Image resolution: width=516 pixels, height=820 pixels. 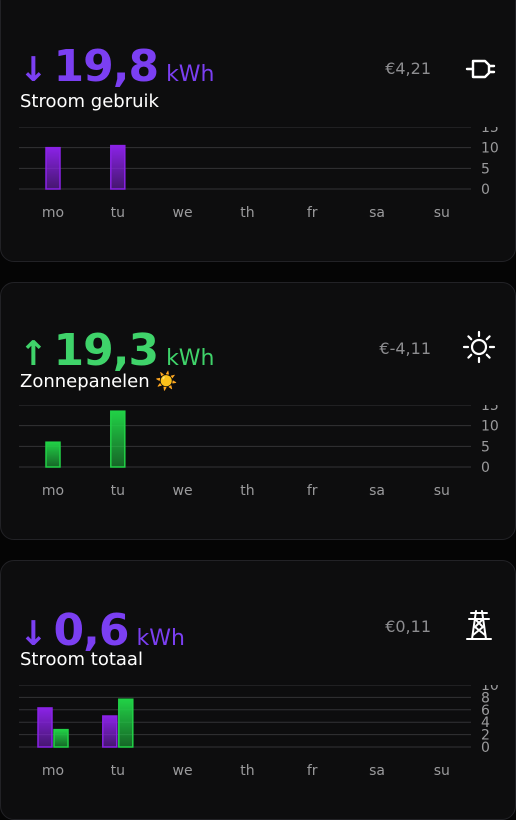 I want to click on card-title: Zonnepanelen ☀️, so click(x=99, y=381).